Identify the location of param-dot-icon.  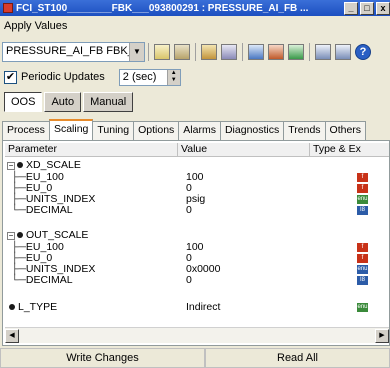
(12, 307).